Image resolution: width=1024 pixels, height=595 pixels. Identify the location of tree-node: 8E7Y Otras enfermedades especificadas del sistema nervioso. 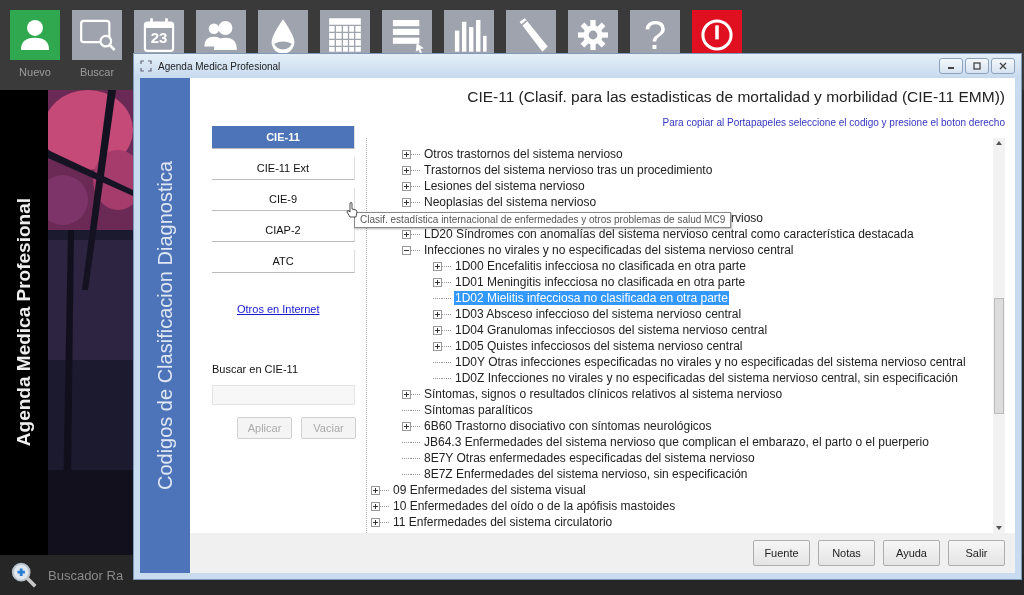
(589, 458).